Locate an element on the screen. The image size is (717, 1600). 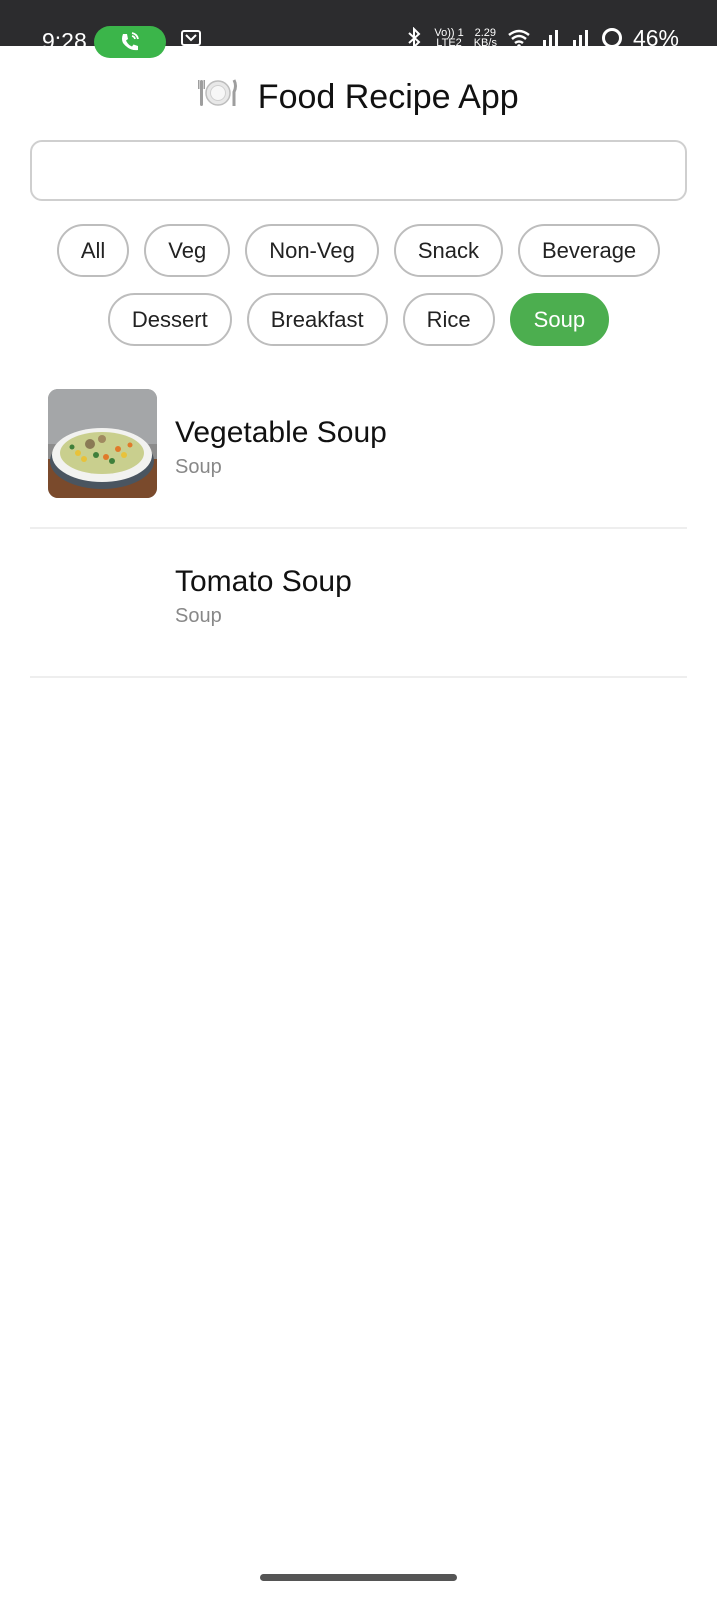
header: Food Recipe App is located at coordinates (358, 97).